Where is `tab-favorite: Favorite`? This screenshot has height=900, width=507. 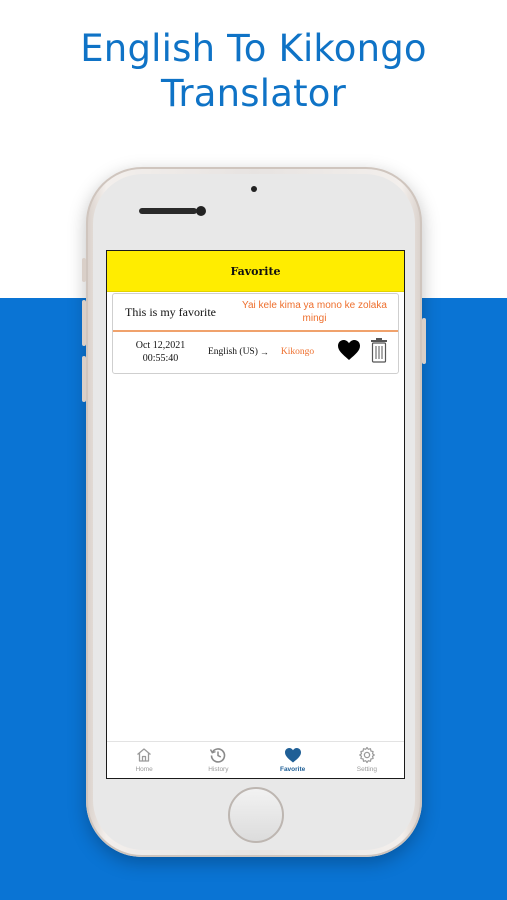
tab-favorite: Favorite is located at coordinates (293, 760).